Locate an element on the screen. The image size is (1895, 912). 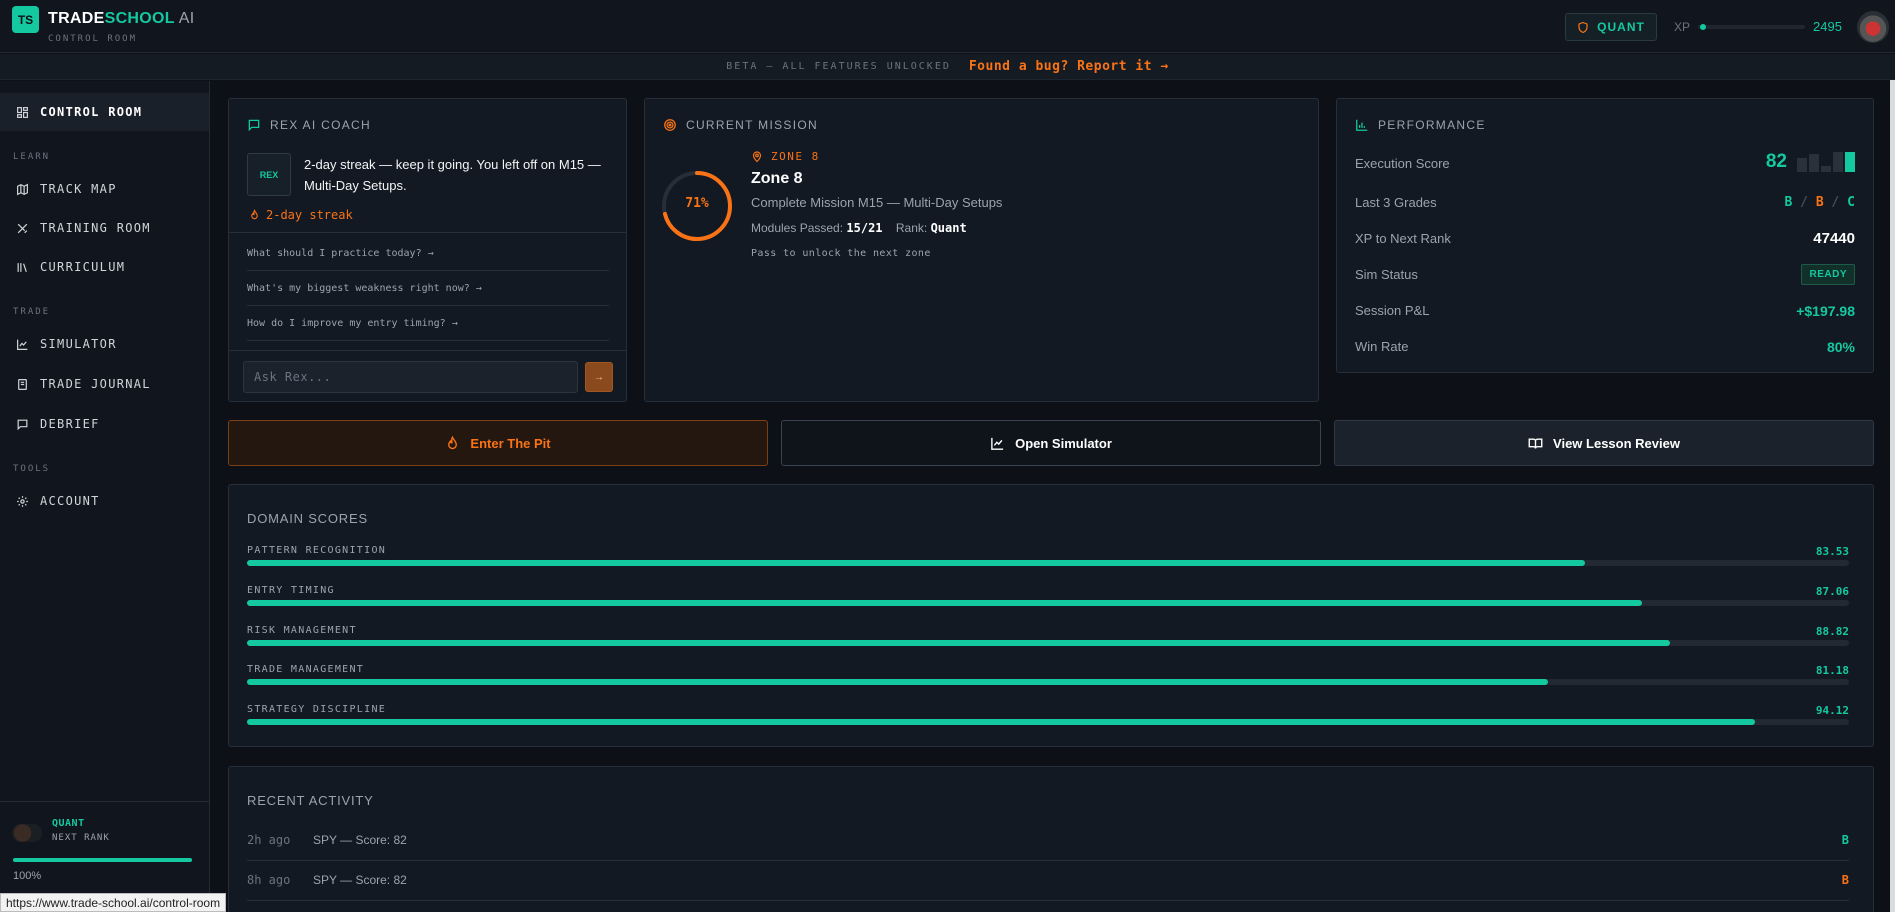
execution-score-value: 82 is located at coordinates (1810, 162).